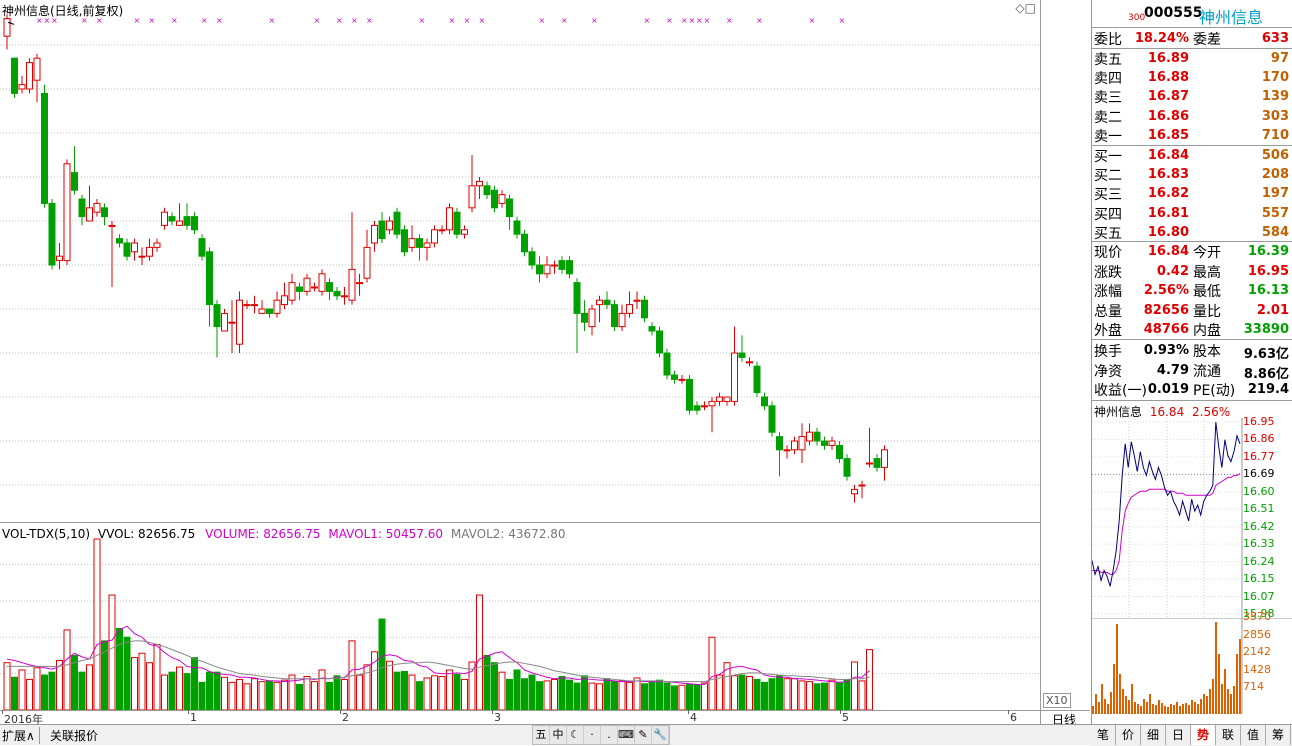 The image size is (1292, 746). I want to click on intraday-price-tick: 16.15, so click(1259, 579).